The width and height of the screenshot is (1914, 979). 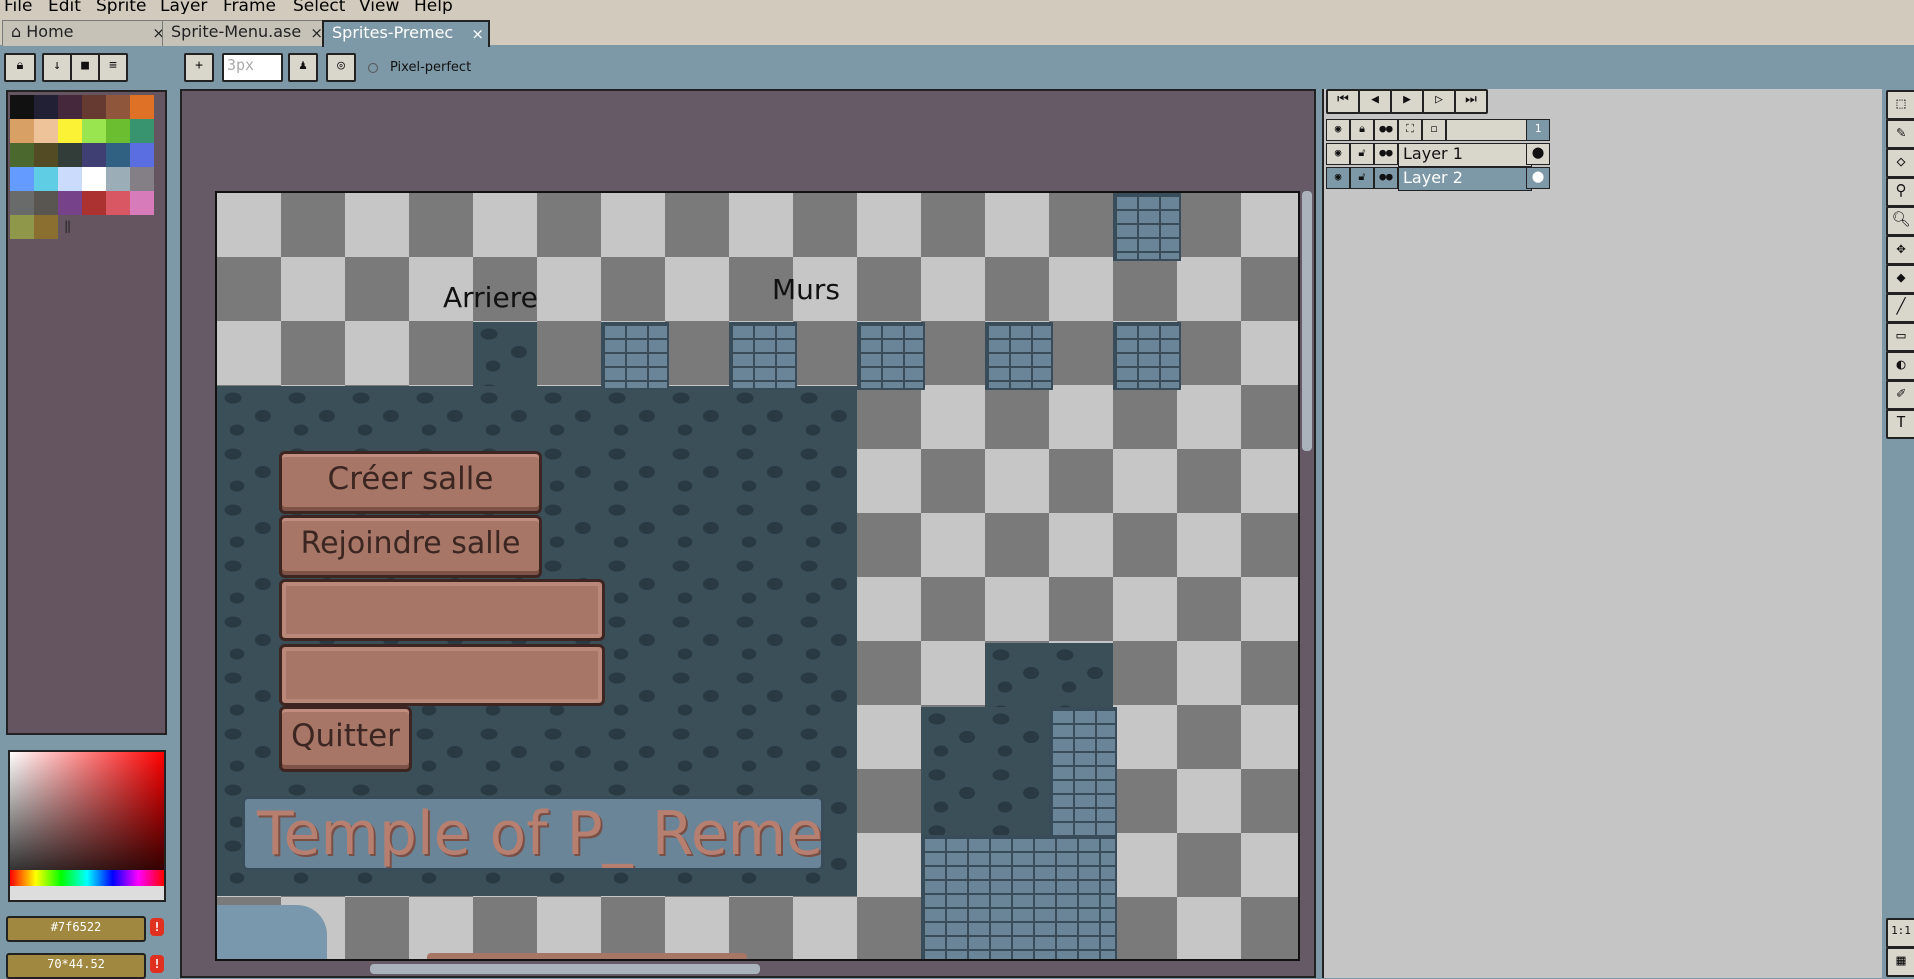 What do you see at coordinates (1900, 250) in the screenshot?
I see `move-tool-icon: ✥` at bounding box center [1900, 250].